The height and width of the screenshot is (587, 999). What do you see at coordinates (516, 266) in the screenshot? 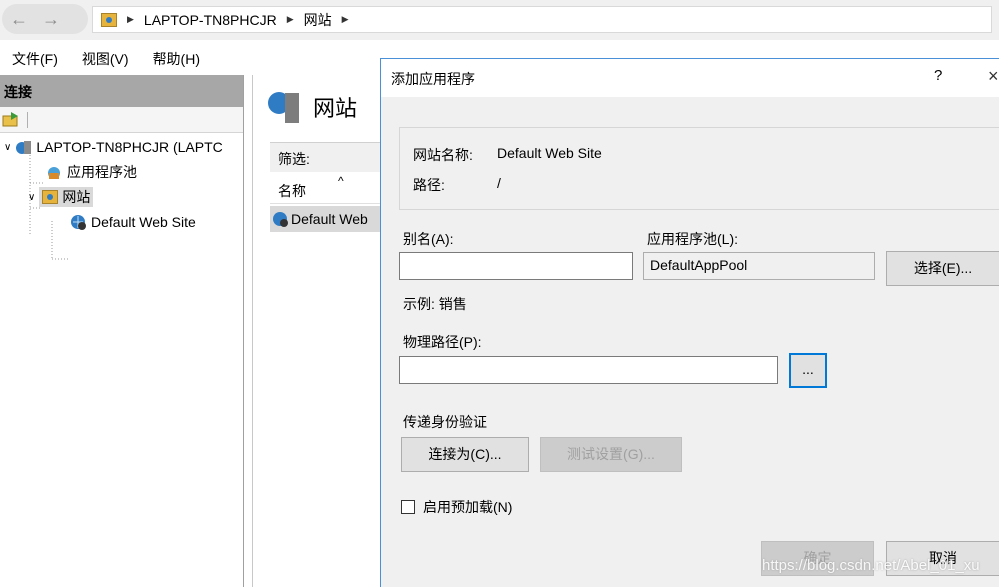
I see `alias-input` at bounding box center [516, 266].